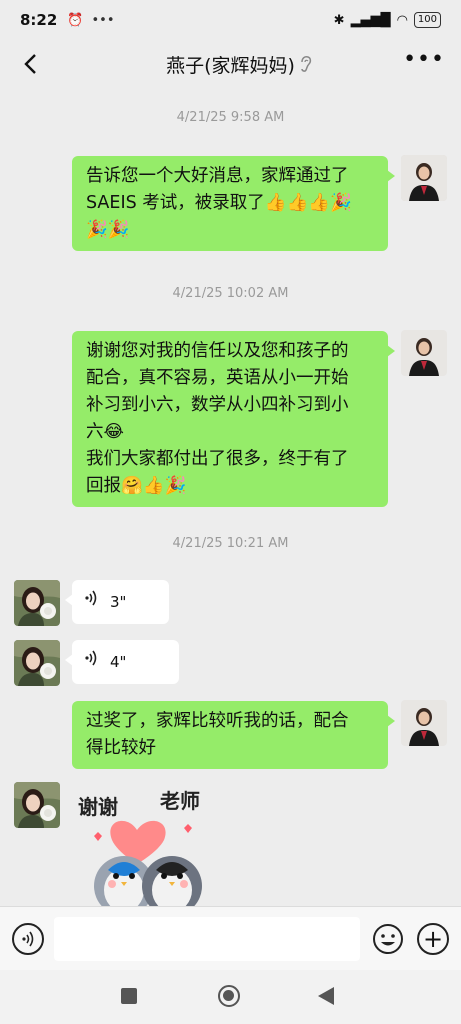 Image resolution: width=461 pixels, height=1024 pixels. I want to click on message-line: 补习到小六，数学从小四补习到小, so click(217, 405).